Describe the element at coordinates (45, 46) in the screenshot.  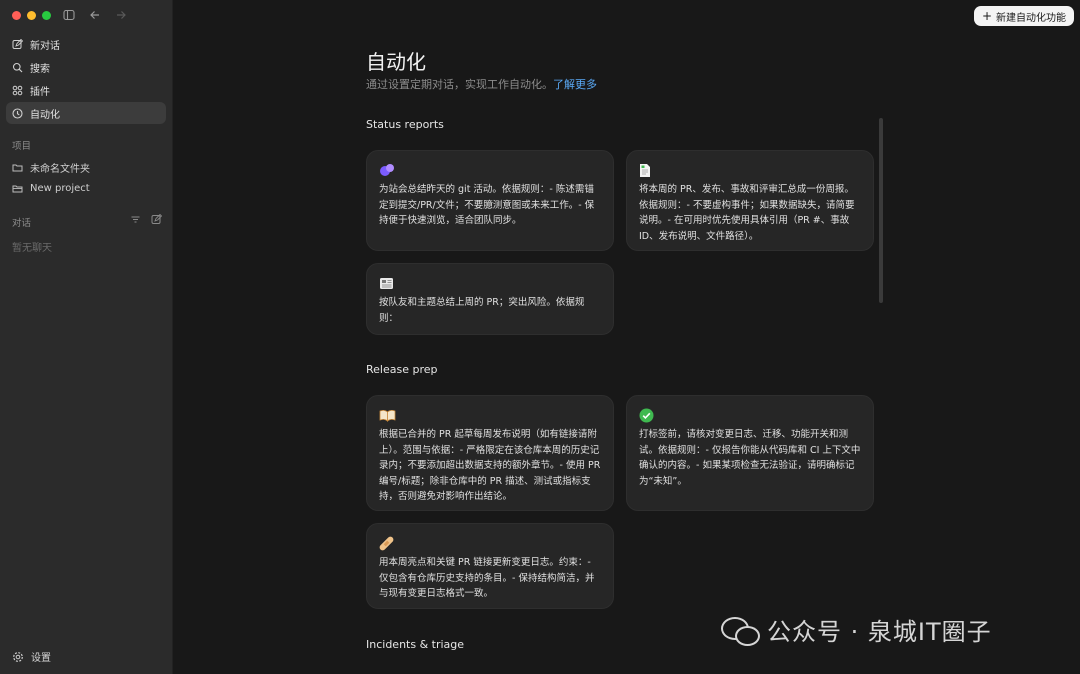
I see `nav-label: 新对话` at that location.